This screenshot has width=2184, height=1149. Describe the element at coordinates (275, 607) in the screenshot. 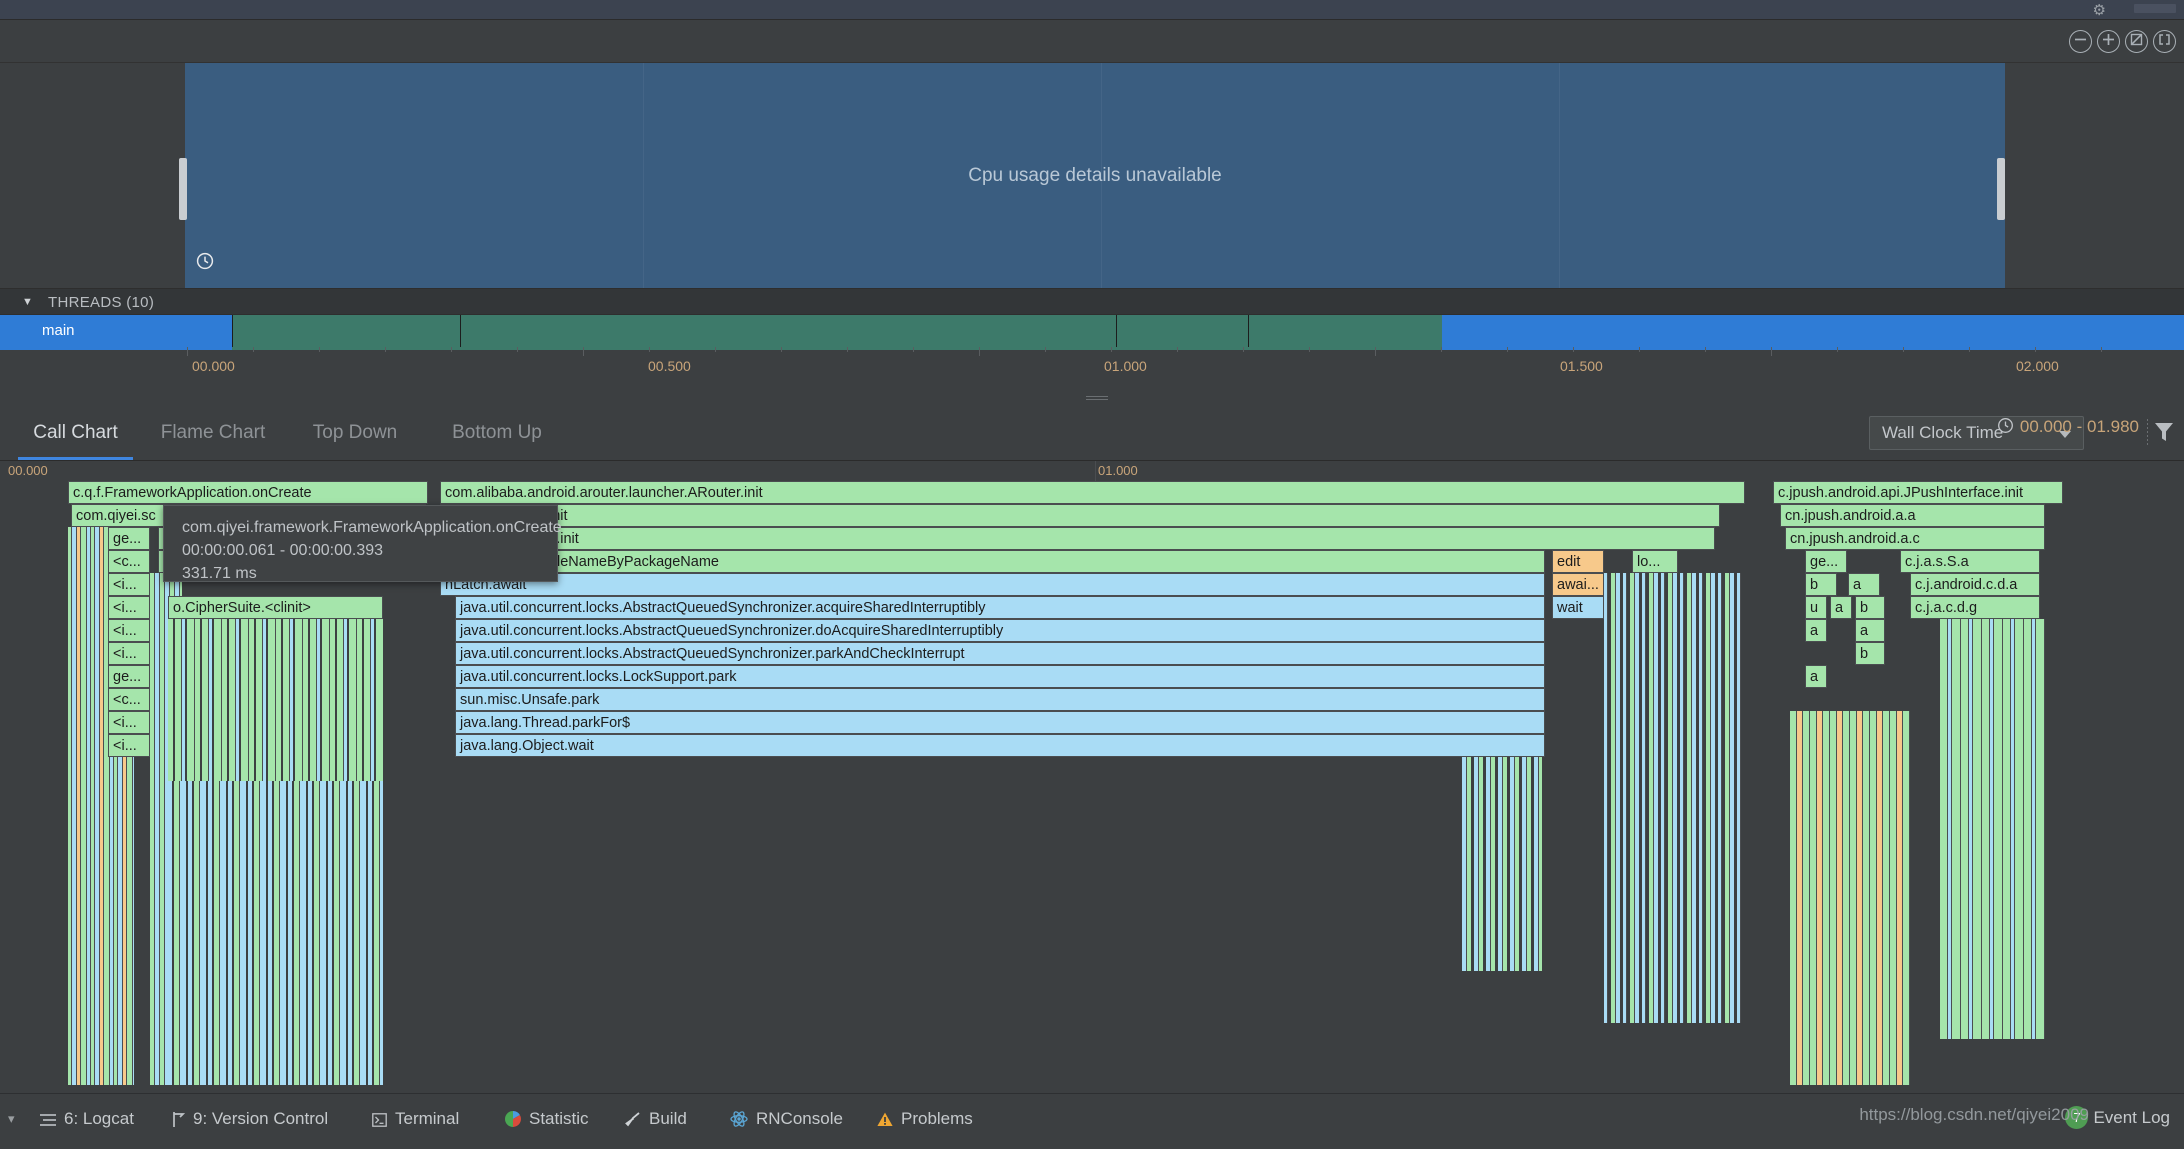

I see `call-chart-node: o.CipherSuite.<clinit>` at that location.